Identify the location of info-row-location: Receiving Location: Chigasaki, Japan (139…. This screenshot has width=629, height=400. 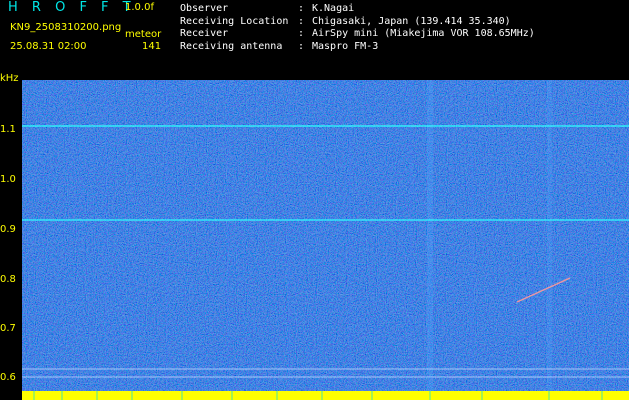
(345, 21).